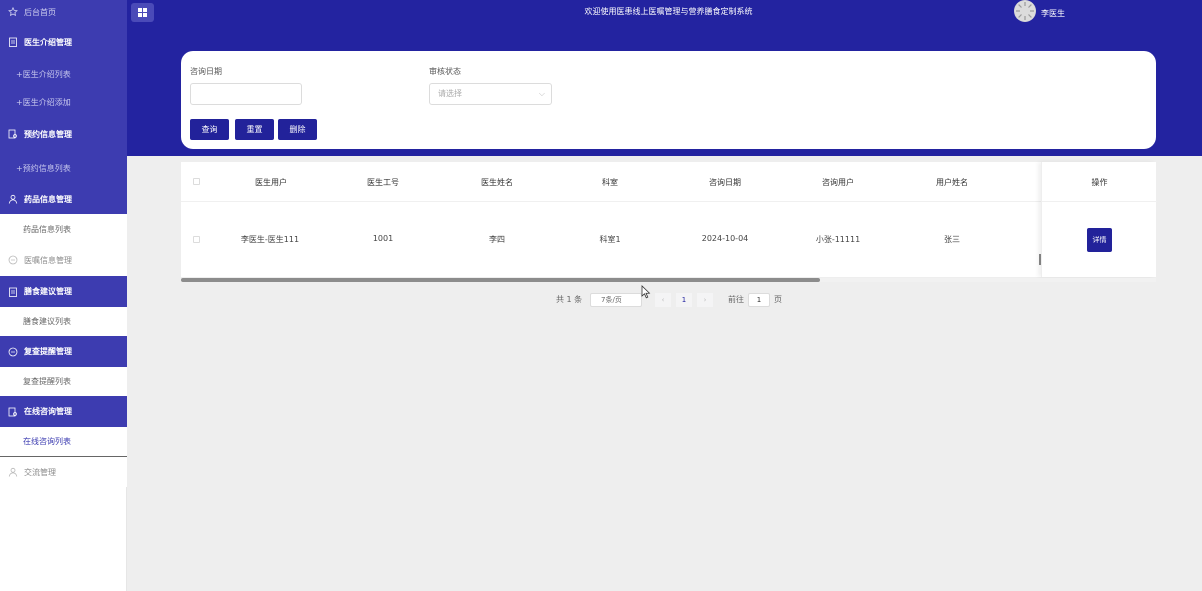 This screenshot has width=1202, height=591. I want to click on date-label: 咨询日期, so click(206, 71).